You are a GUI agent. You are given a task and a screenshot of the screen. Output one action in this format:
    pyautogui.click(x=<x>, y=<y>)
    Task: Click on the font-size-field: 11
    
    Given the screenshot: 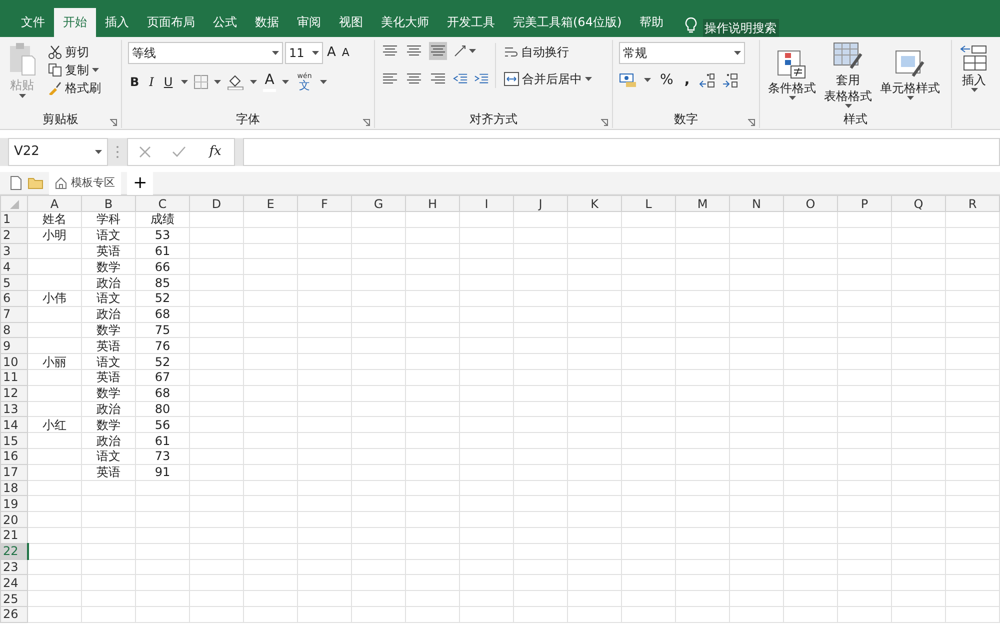 What is the action you would take?
    pyautogui.click(x=304, y=53)
    